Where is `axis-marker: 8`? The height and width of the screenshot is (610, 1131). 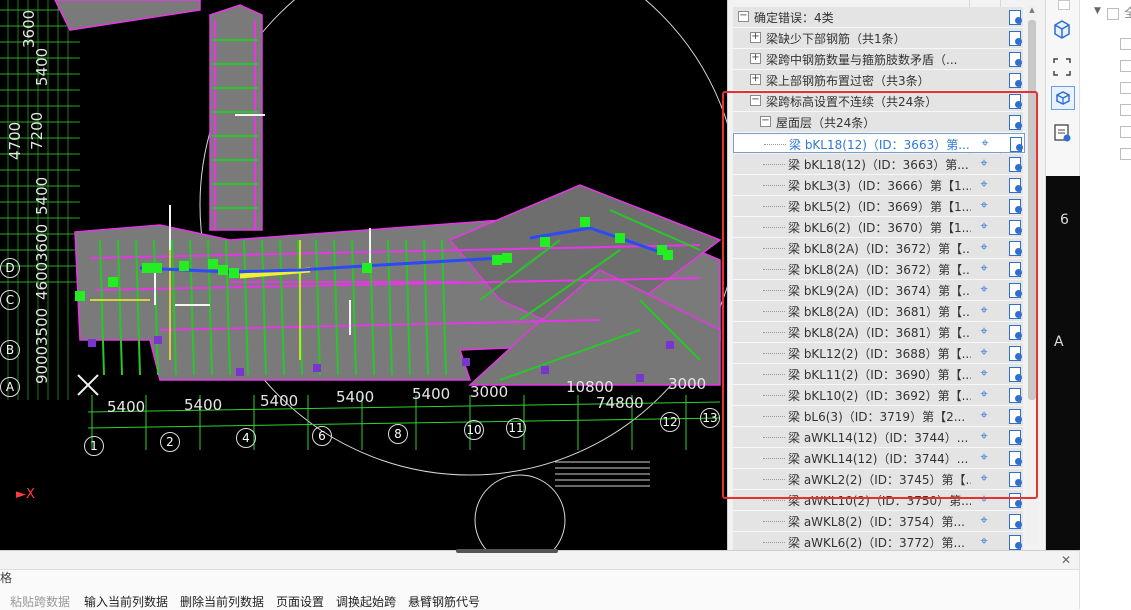
axis-marker: 8 is located at coordinates (398, 434).